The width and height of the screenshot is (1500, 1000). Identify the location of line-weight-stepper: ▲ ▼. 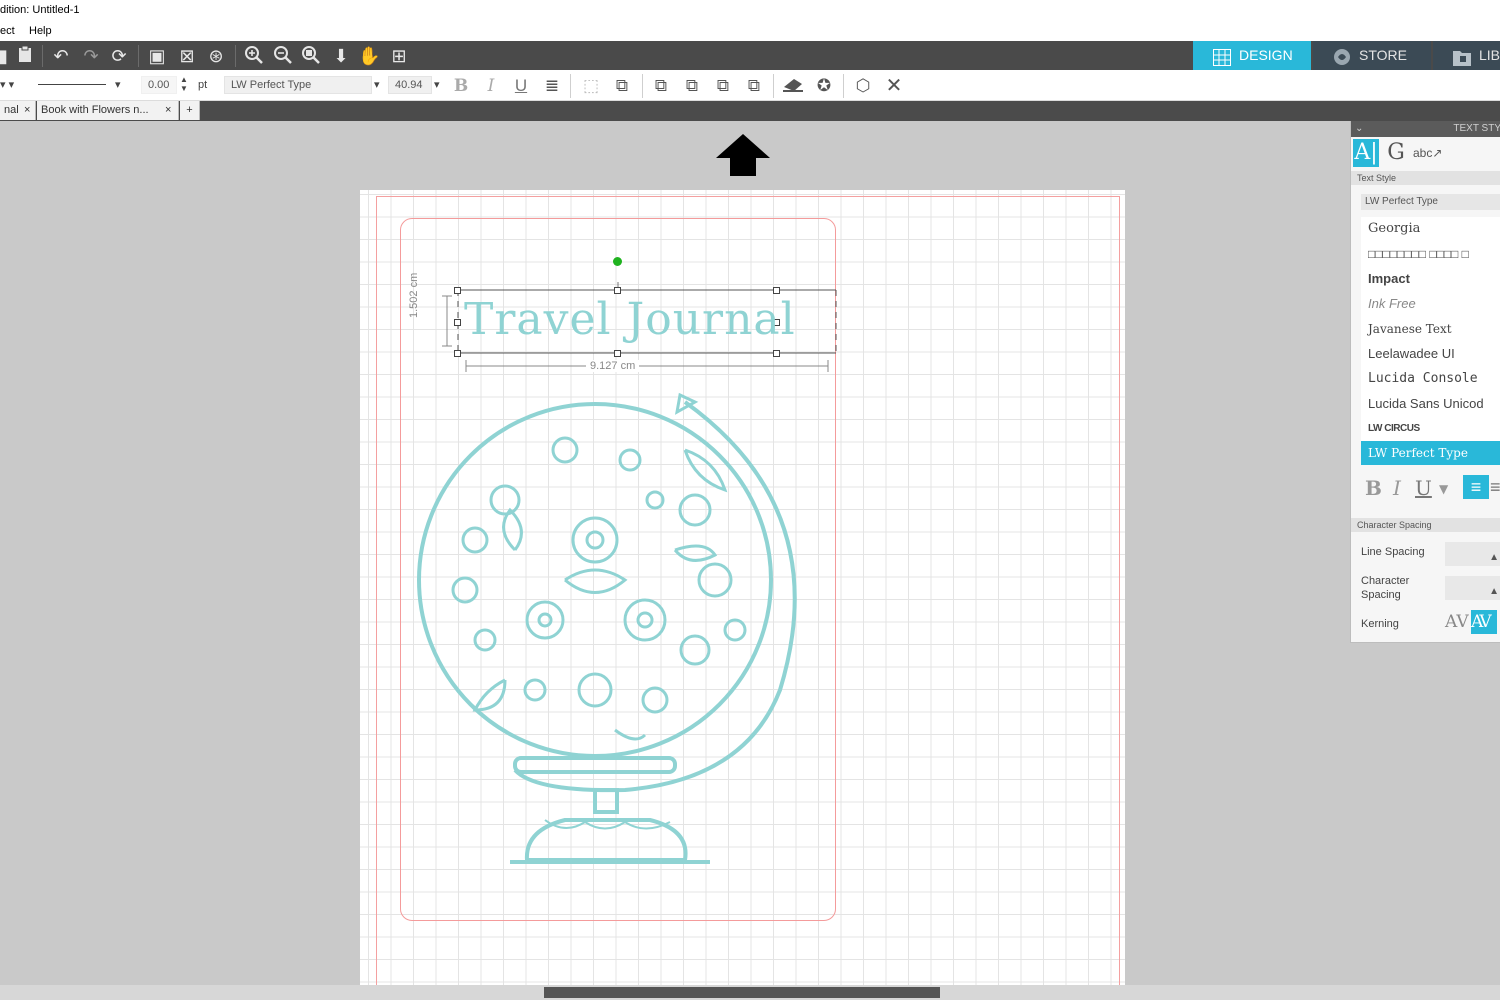
(184, 84).